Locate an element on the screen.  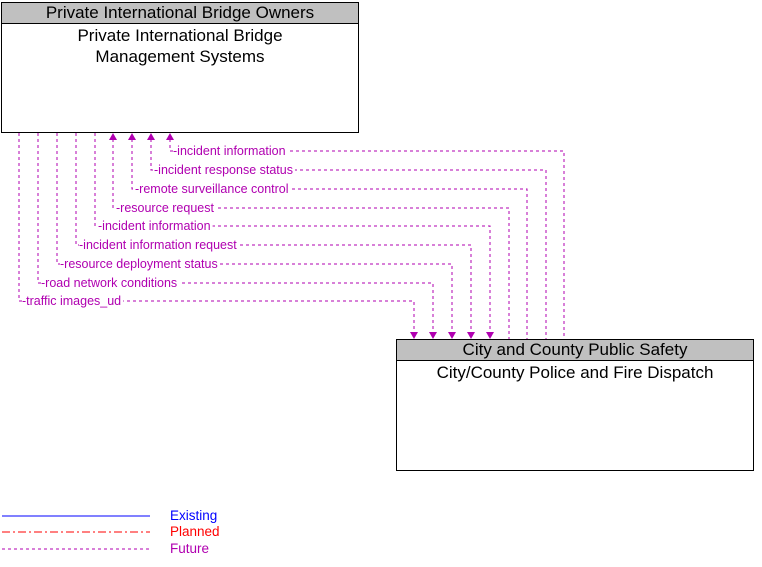
flow-label: -remote surveillance control is located at coordinates (212, 189).